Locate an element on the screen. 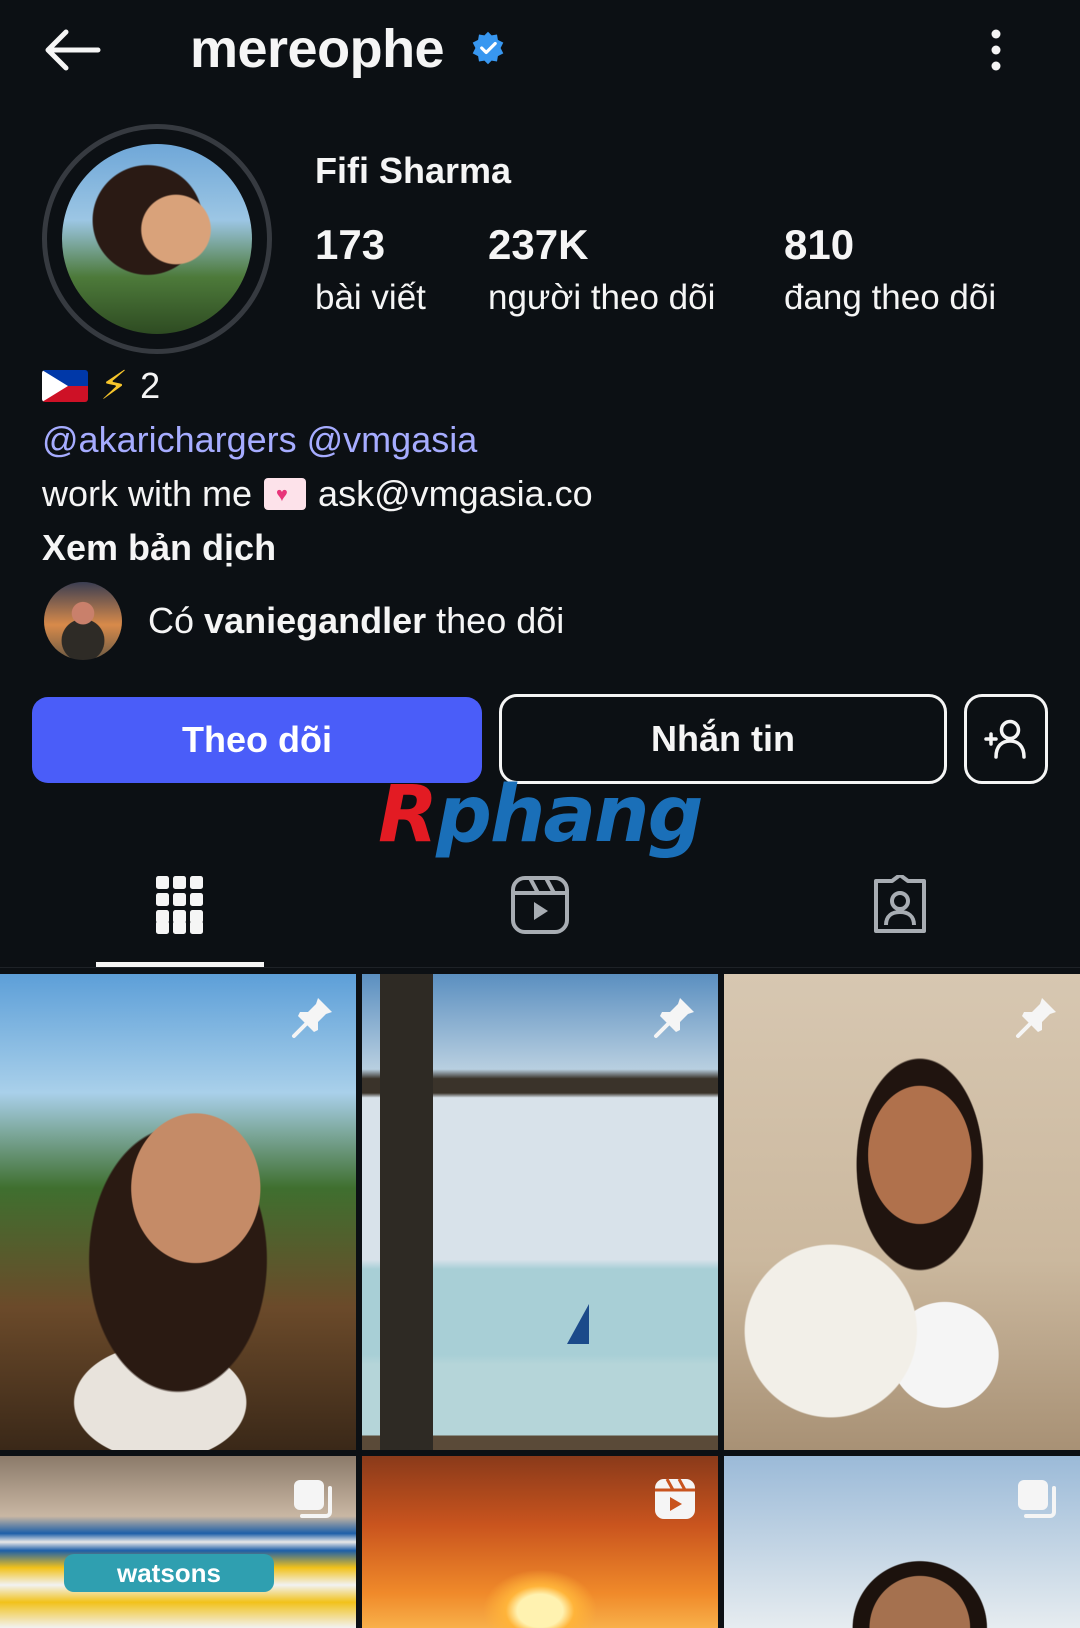  bio-work-prefix: work with me is located at coordinates (147, 493).